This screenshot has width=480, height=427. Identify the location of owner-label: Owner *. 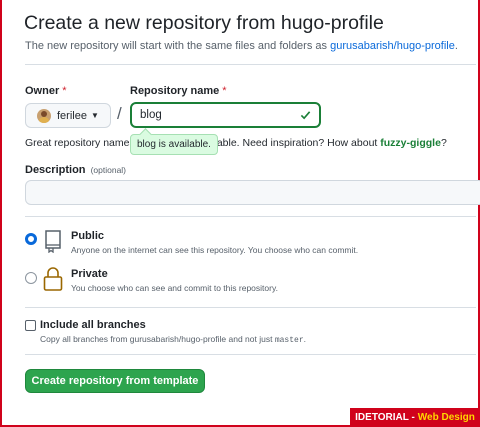
(46, 91).